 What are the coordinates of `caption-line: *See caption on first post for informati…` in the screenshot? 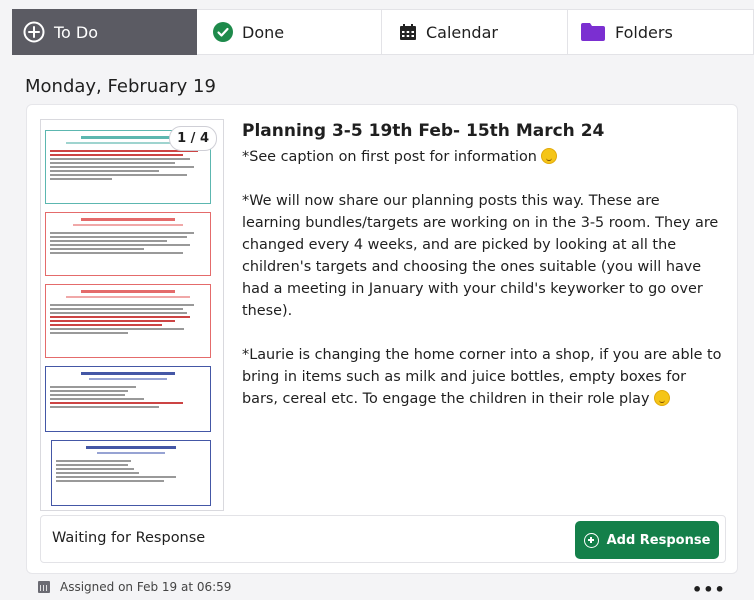 It's located at (482, 157).